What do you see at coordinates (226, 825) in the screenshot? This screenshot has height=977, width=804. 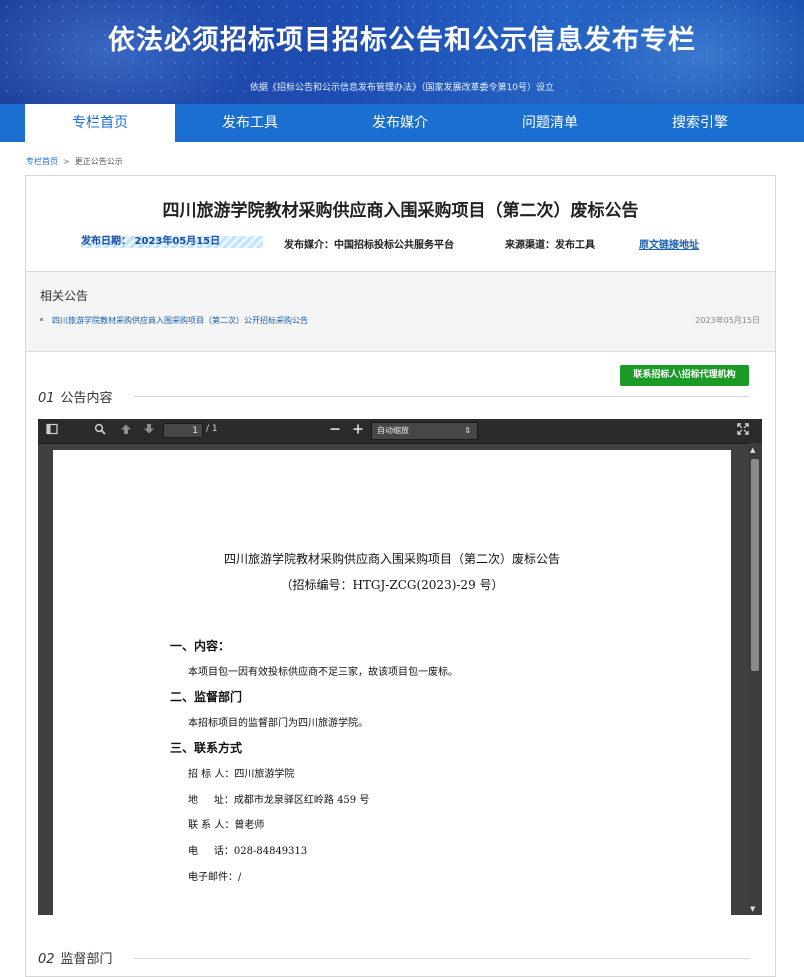 I see `doc-contact-person: 联 系 人：曾老师` at bounding box center [226, 825].